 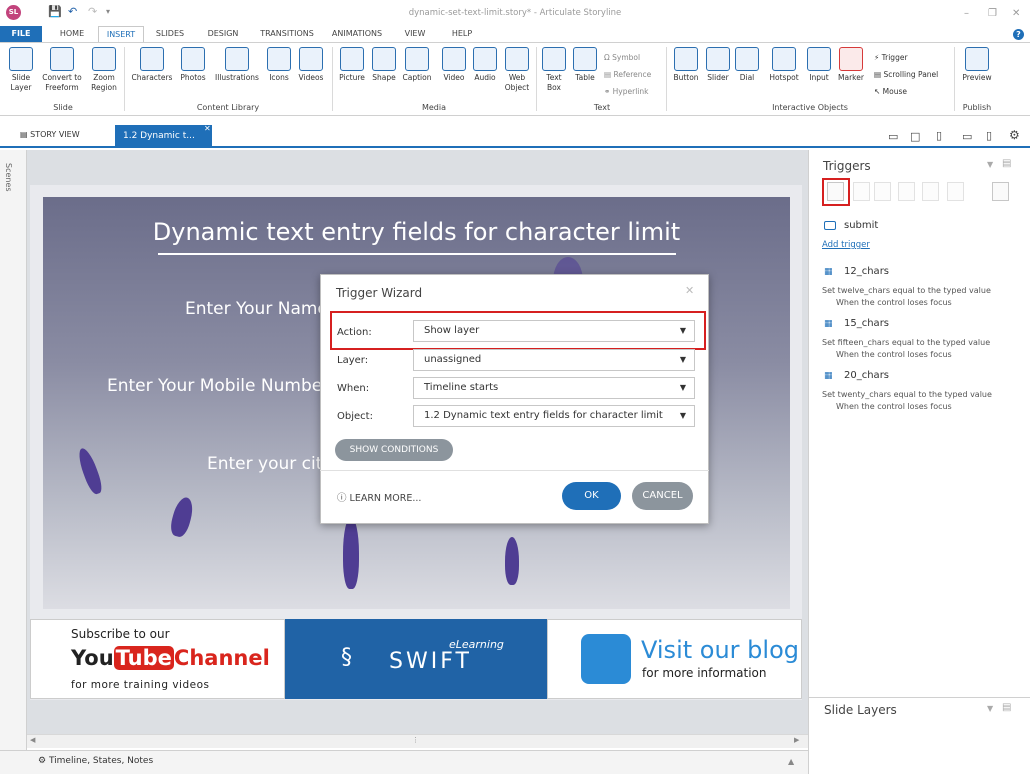 What do you see at coordinates (517, 70) in the screenshot?
I see `web-object-button: Web Object` at bounding box center [517, 70].